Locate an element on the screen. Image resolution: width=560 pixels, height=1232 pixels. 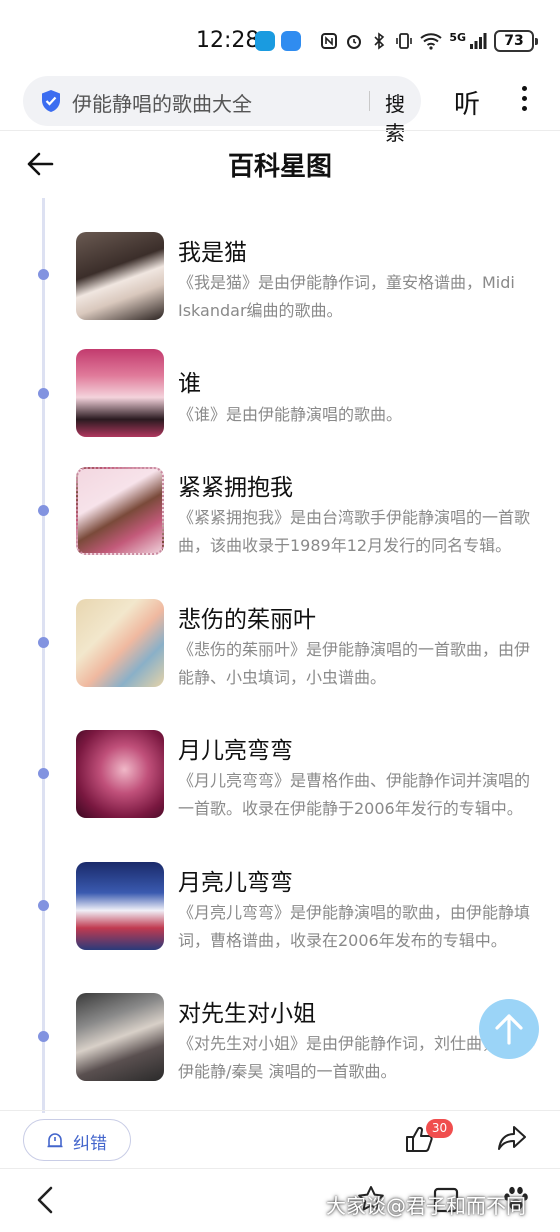
song-title: 悲伤的茱丽叶 is located at coordinates (247, 617).